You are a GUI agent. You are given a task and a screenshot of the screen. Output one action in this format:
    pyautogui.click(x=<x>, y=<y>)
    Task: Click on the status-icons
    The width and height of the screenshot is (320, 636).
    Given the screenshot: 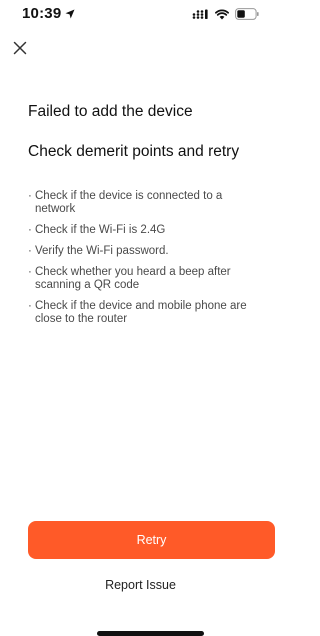 What is the action you would take?
    pyautogui.click(x=225, y=14)
    